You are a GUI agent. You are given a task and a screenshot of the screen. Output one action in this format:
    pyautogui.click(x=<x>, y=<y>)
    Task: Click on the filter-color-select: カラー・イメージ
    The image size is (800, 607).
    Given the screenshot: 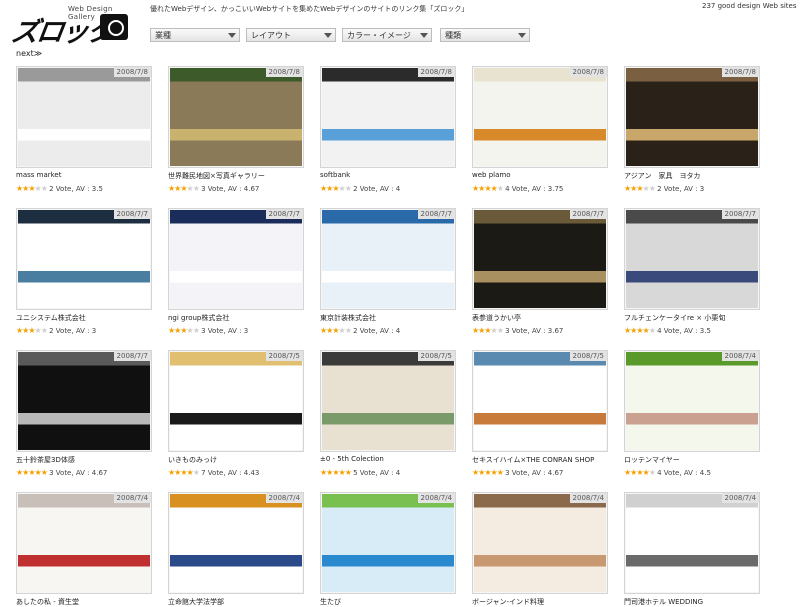 What is the action you would take?
    pyautogui.click(x=387, y=35)
    